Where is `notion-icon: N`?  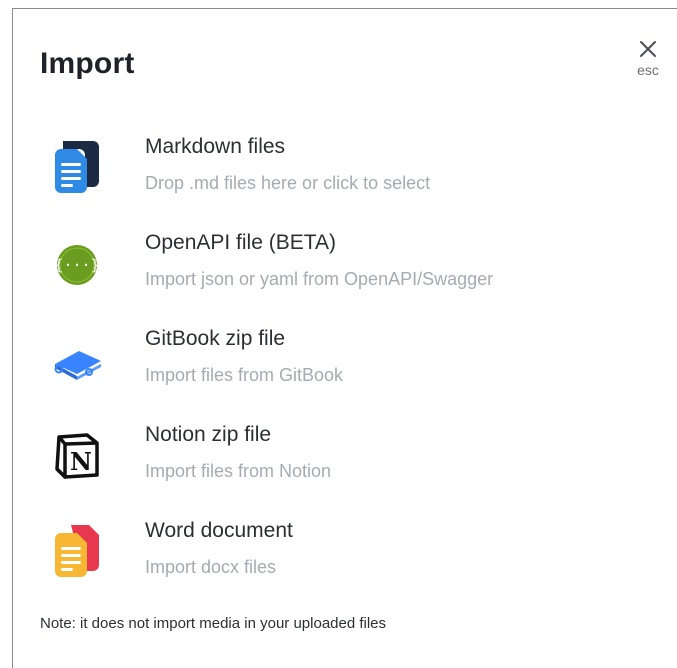 notion-icon: N is located at coordinates (77, 456).